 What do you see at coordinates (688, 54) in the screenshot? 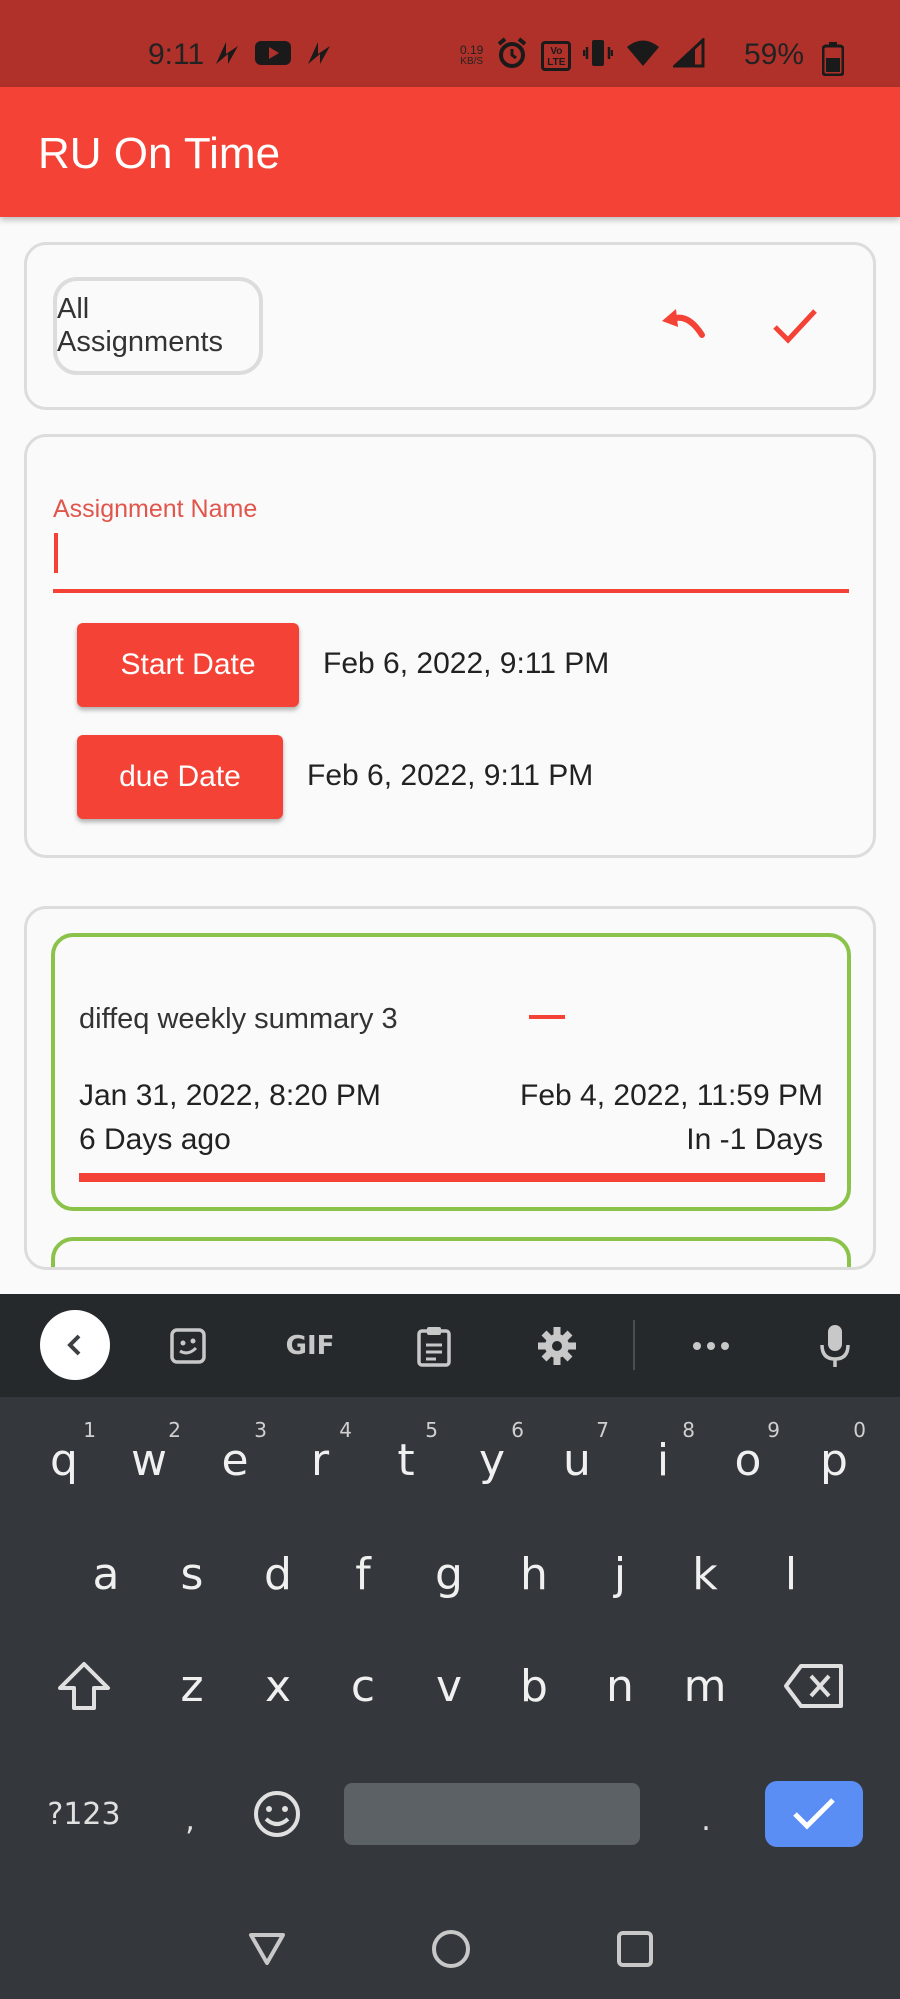
I see `cell-signal-icon` at bounding box center [688, 54].